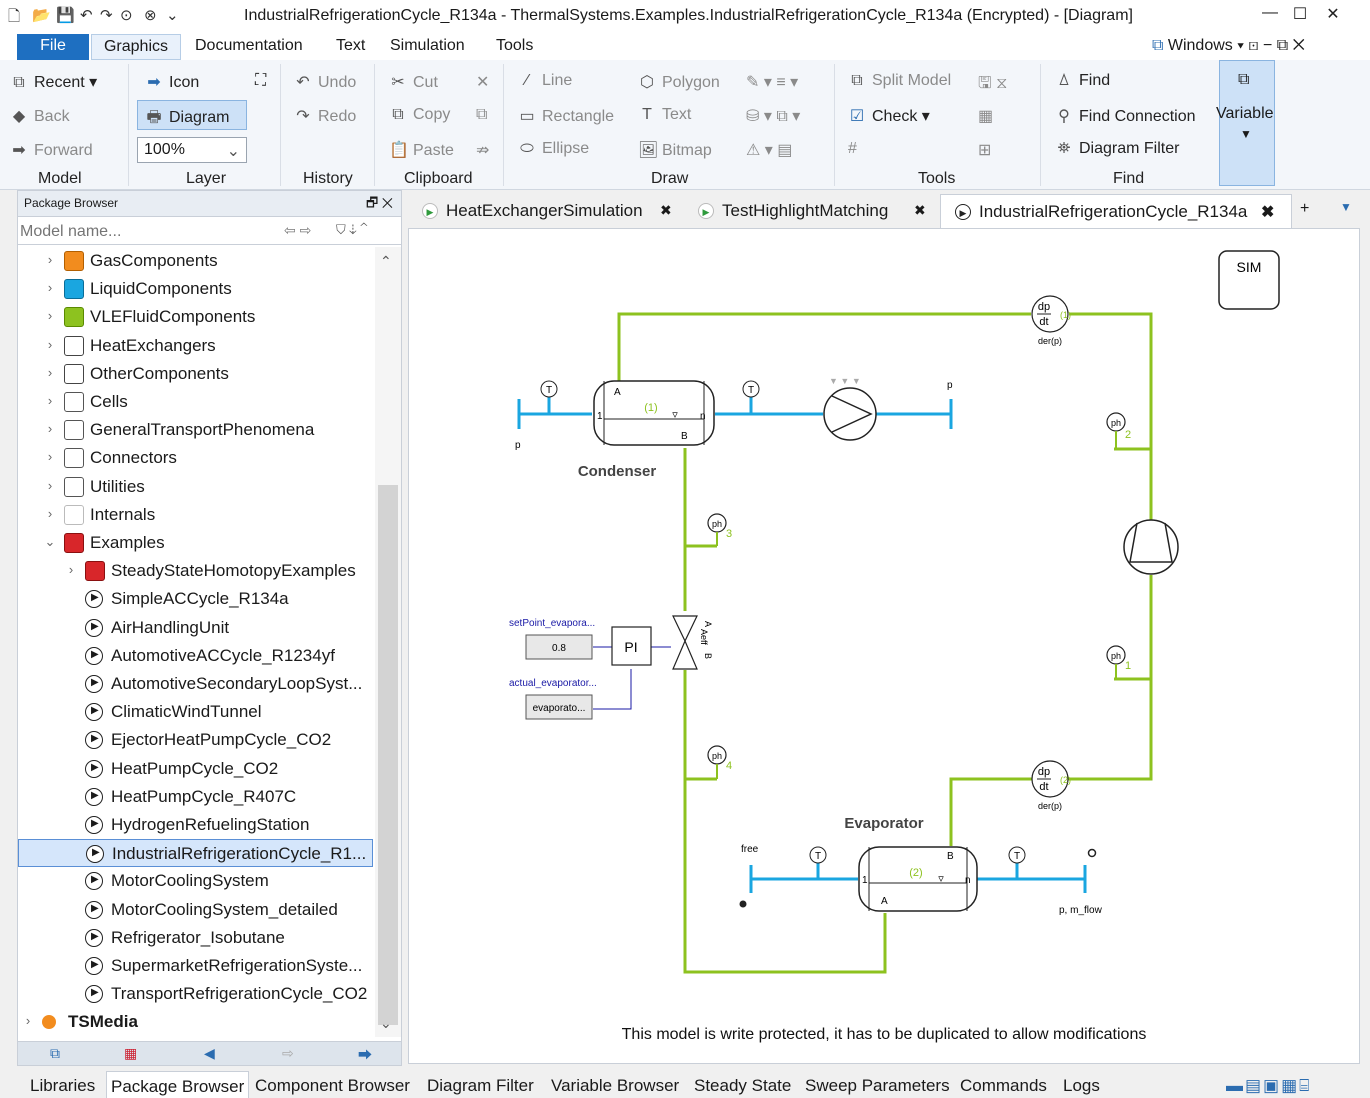  What do you see at coordinates (514, 46) in the screenshot?
I see `menu-tools: Tools` at bounding box center [514, 46].